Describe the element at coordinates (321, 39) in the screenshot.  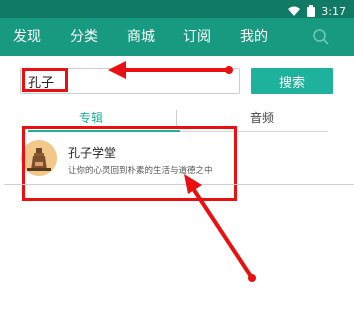
I see `search-icon` at that location.